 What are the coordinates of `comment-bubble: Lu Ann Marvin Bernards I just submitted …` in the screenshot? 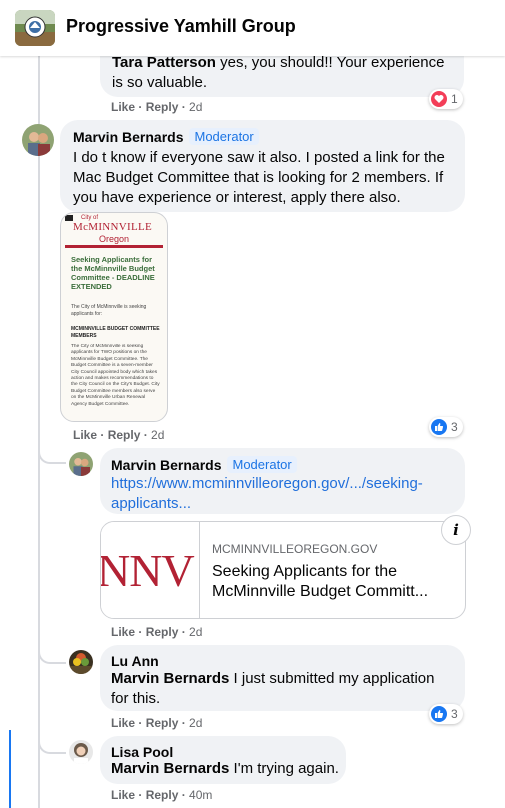 It's located at (282, 678).